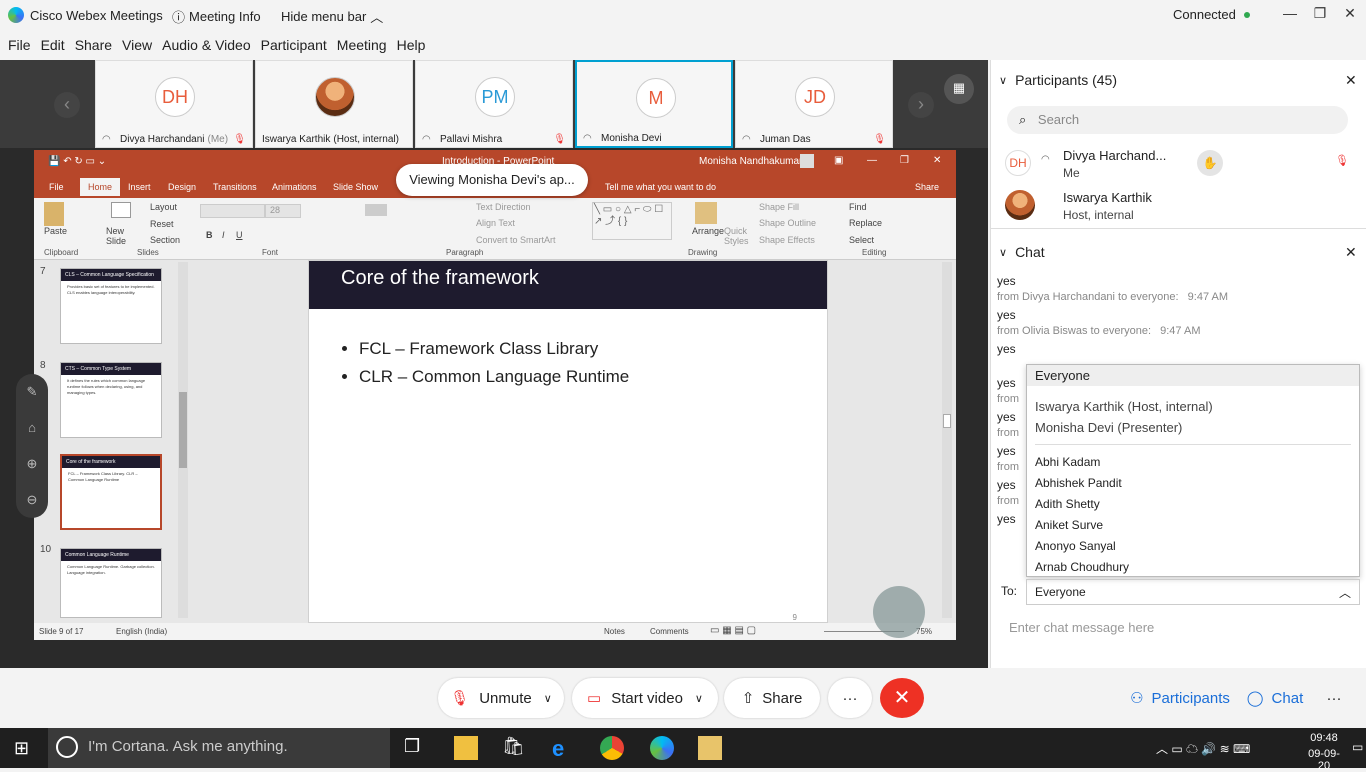  I want to click on tab-animations: Animations, so click(294, 187).